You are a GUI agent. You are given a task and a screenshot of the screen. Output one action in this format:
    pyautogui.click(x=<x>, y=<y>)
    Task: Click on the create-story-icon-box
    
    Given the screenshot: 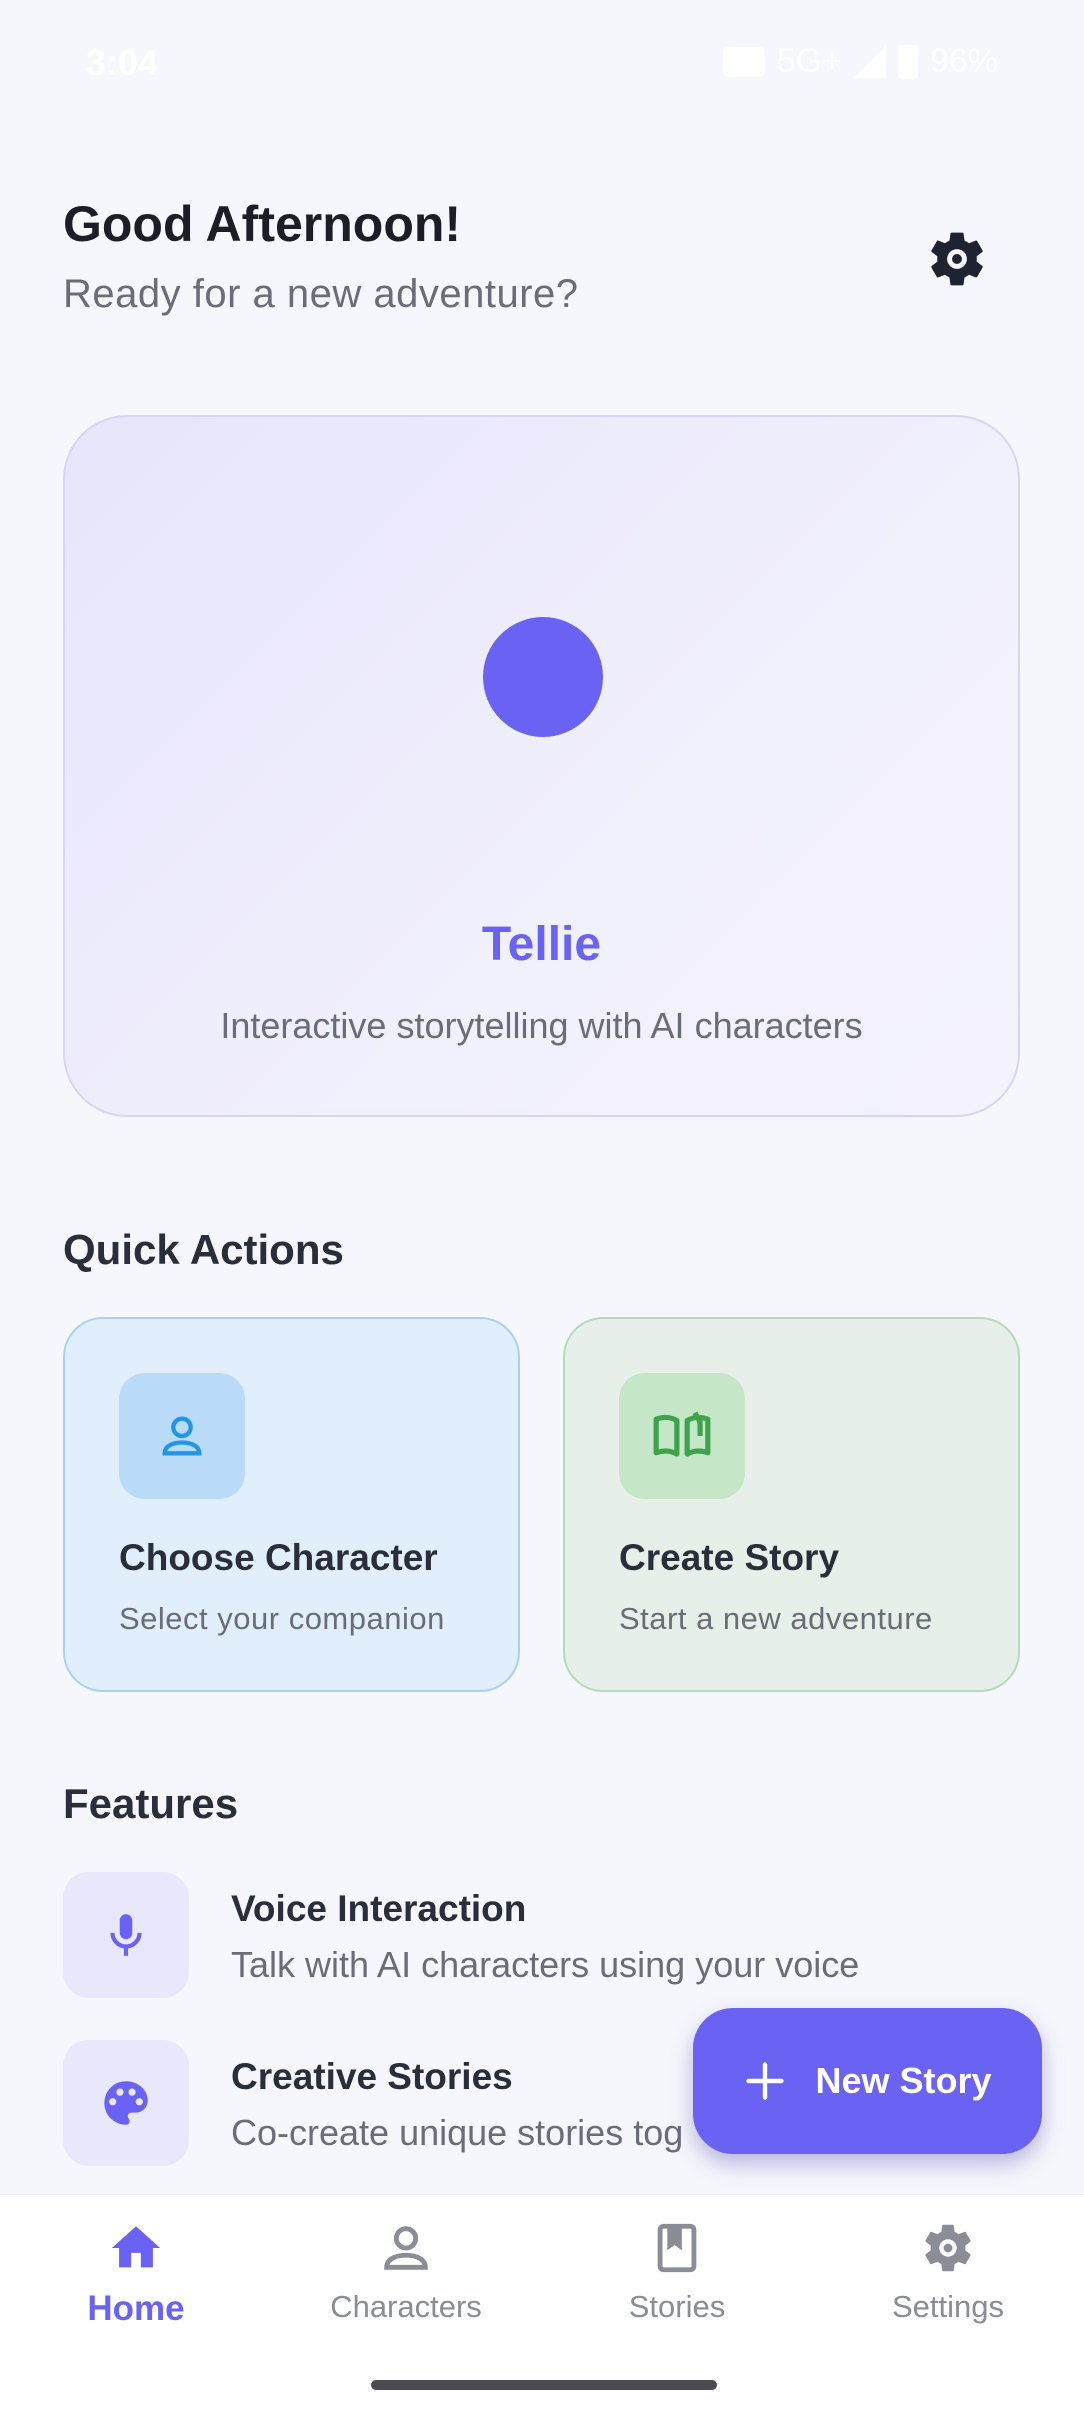 What is the action you would take?
    pyautogui.click(x=682, y=1436)
    